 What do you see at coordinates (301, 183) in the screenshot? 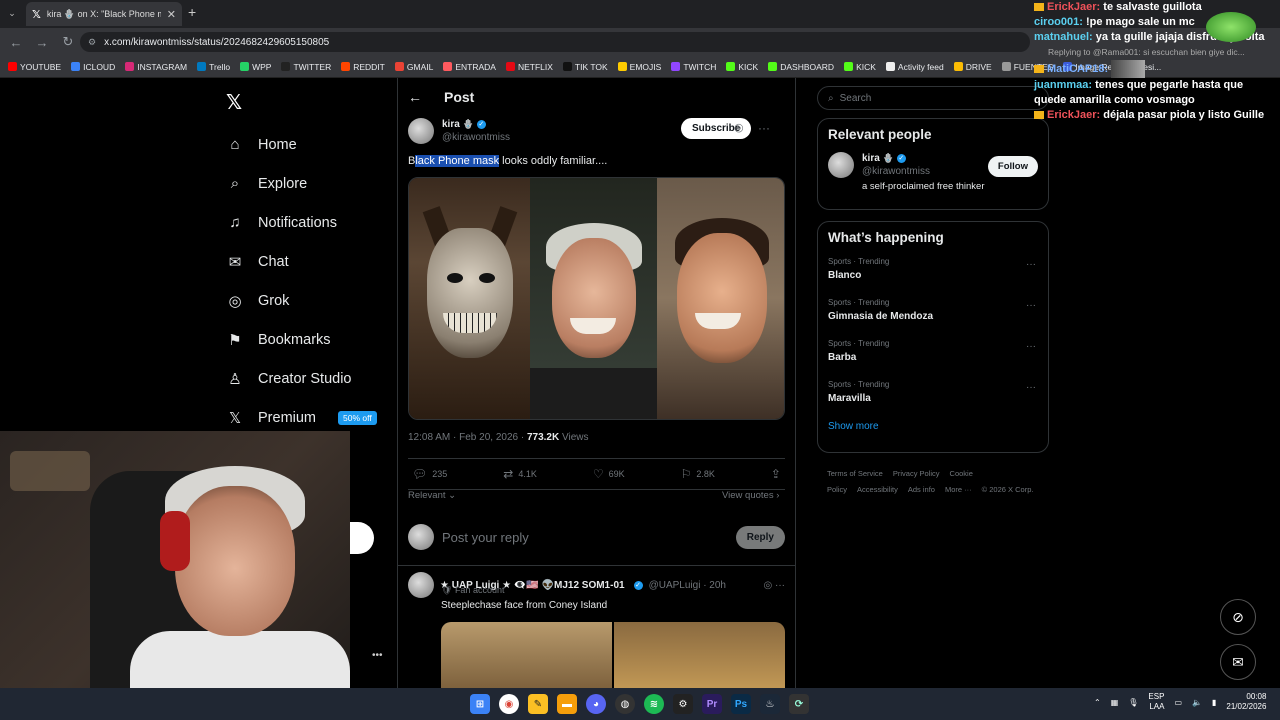
I see `nav-item-explore: ⌕ Explore` at bounding box center [301, 183].